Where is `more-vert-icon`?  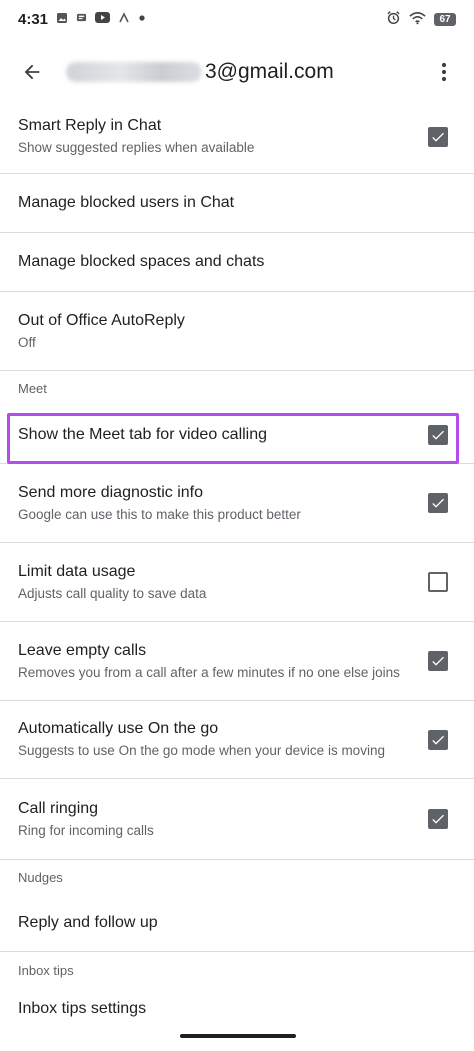
more-vert-icon is located at coordinates (444, 72).